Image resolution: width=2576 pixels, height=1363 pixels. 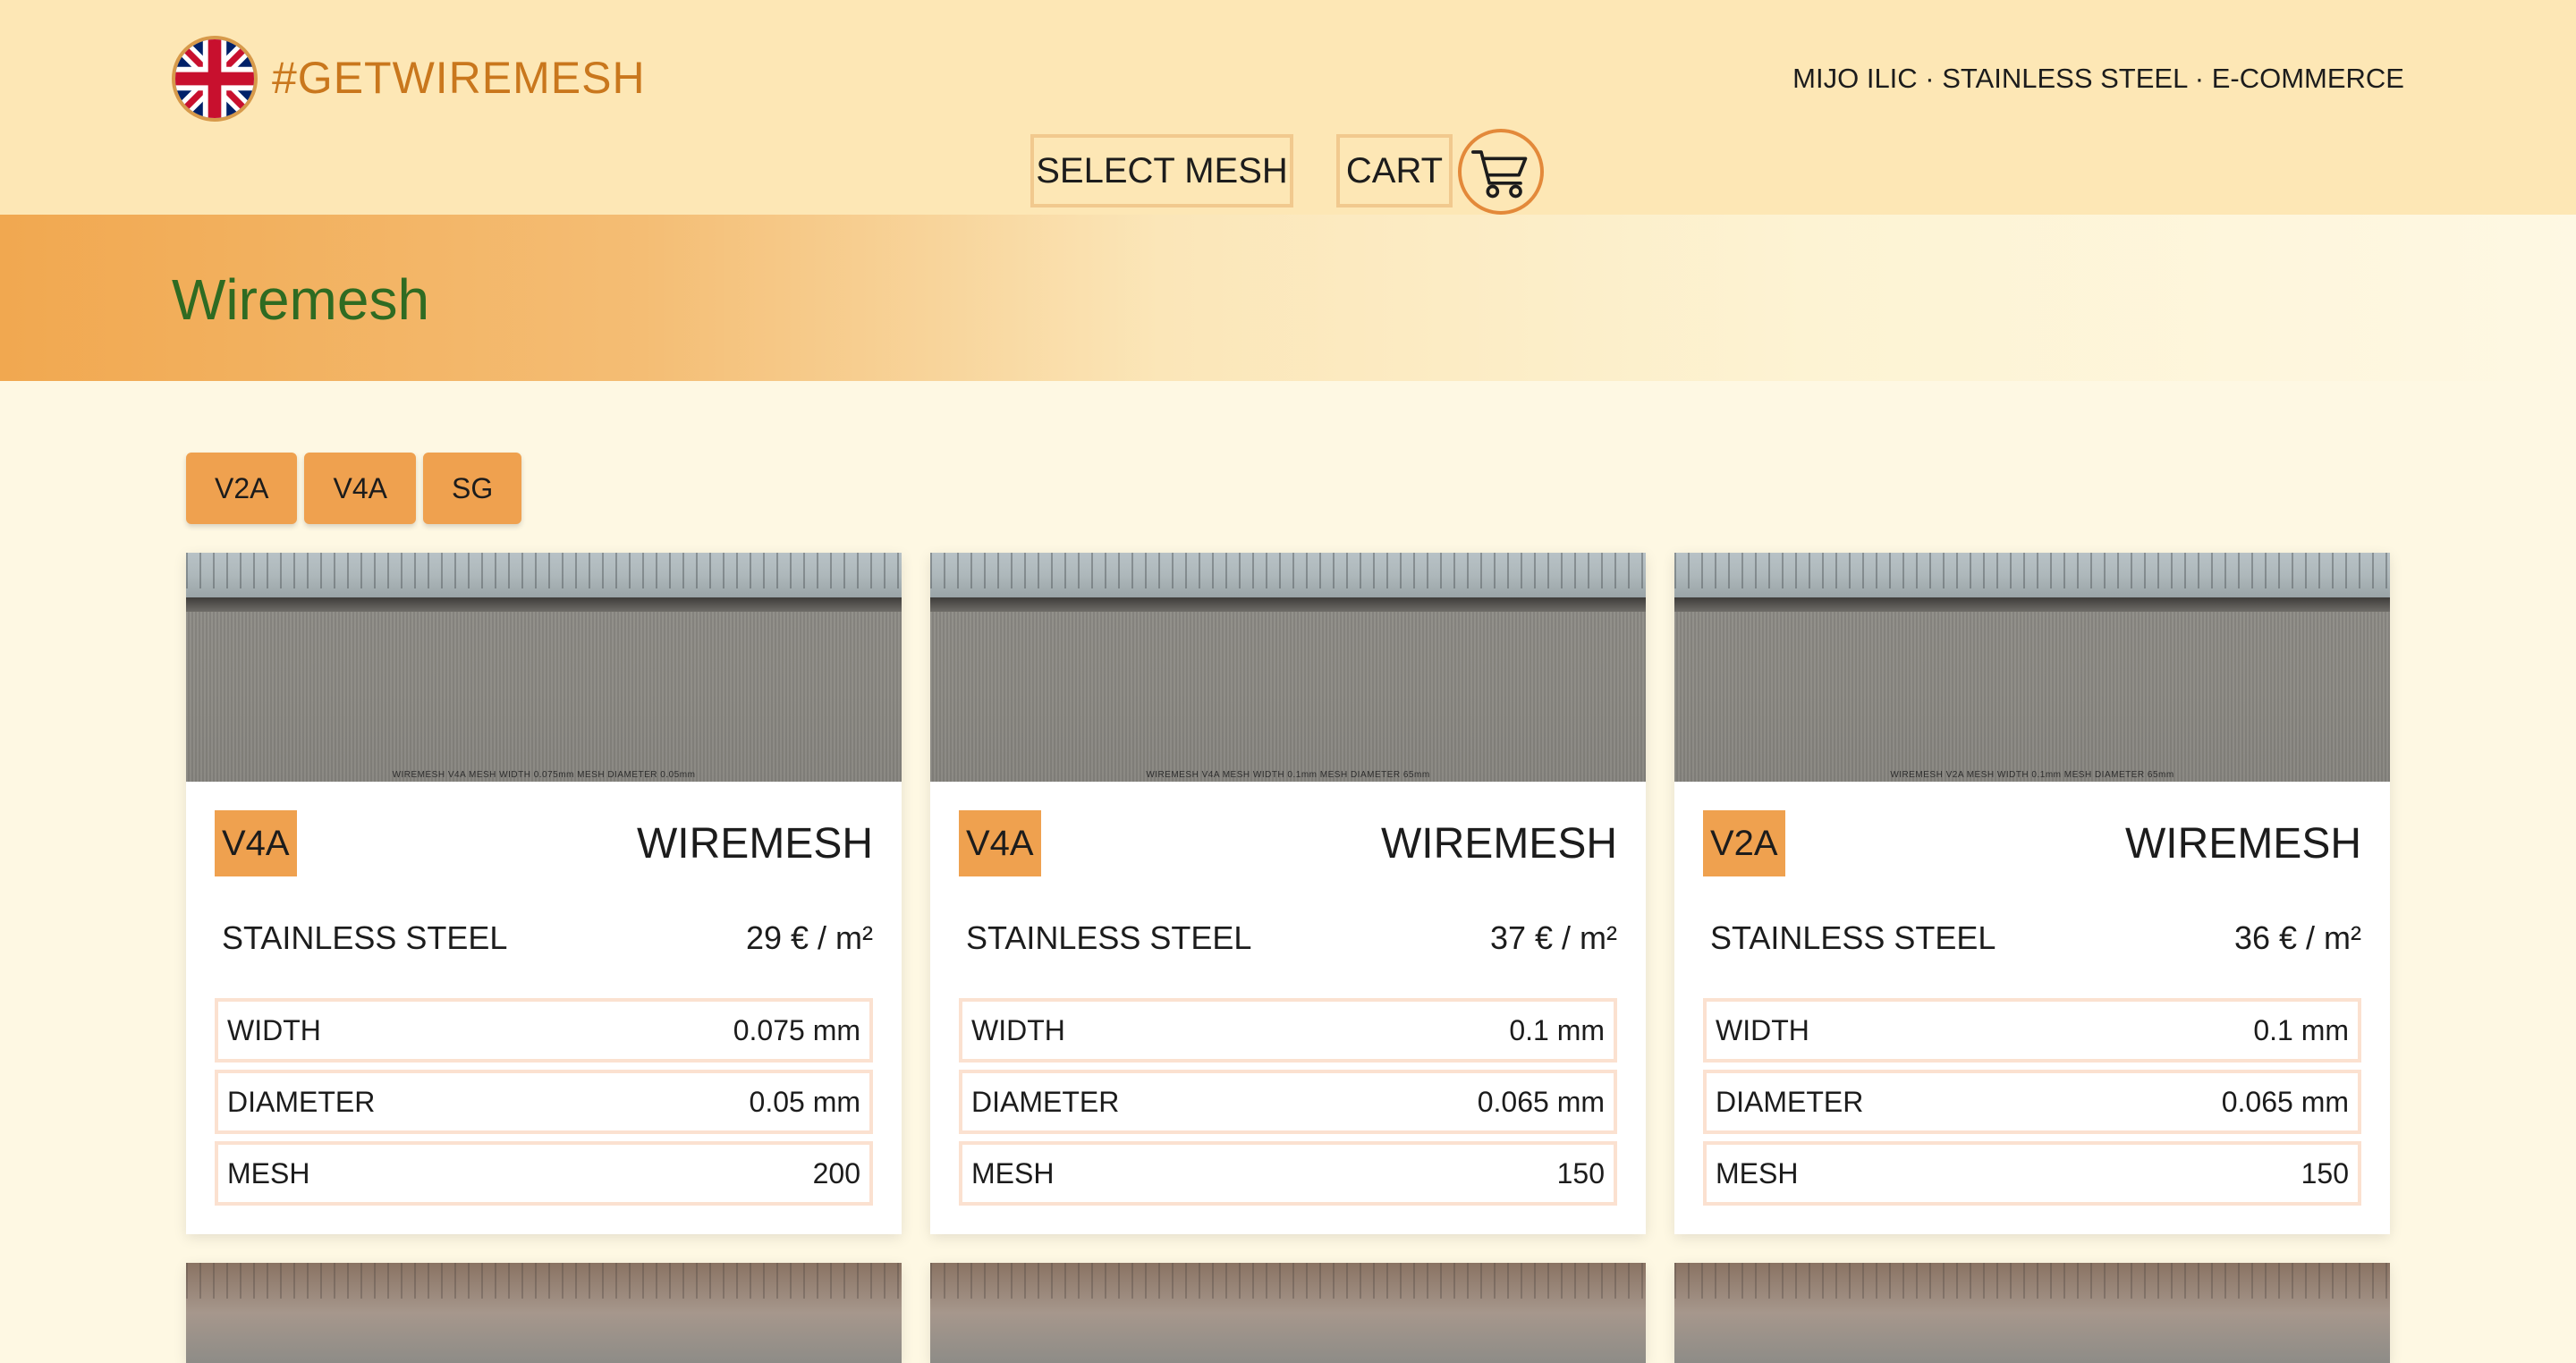 What do you see at coordinates (2098, 78) in the screenshot?
I see `header-tagline: MIJO ILIC · STAINLESS STEEL · E-COMMERCE` at bounding box center [2098, 78].